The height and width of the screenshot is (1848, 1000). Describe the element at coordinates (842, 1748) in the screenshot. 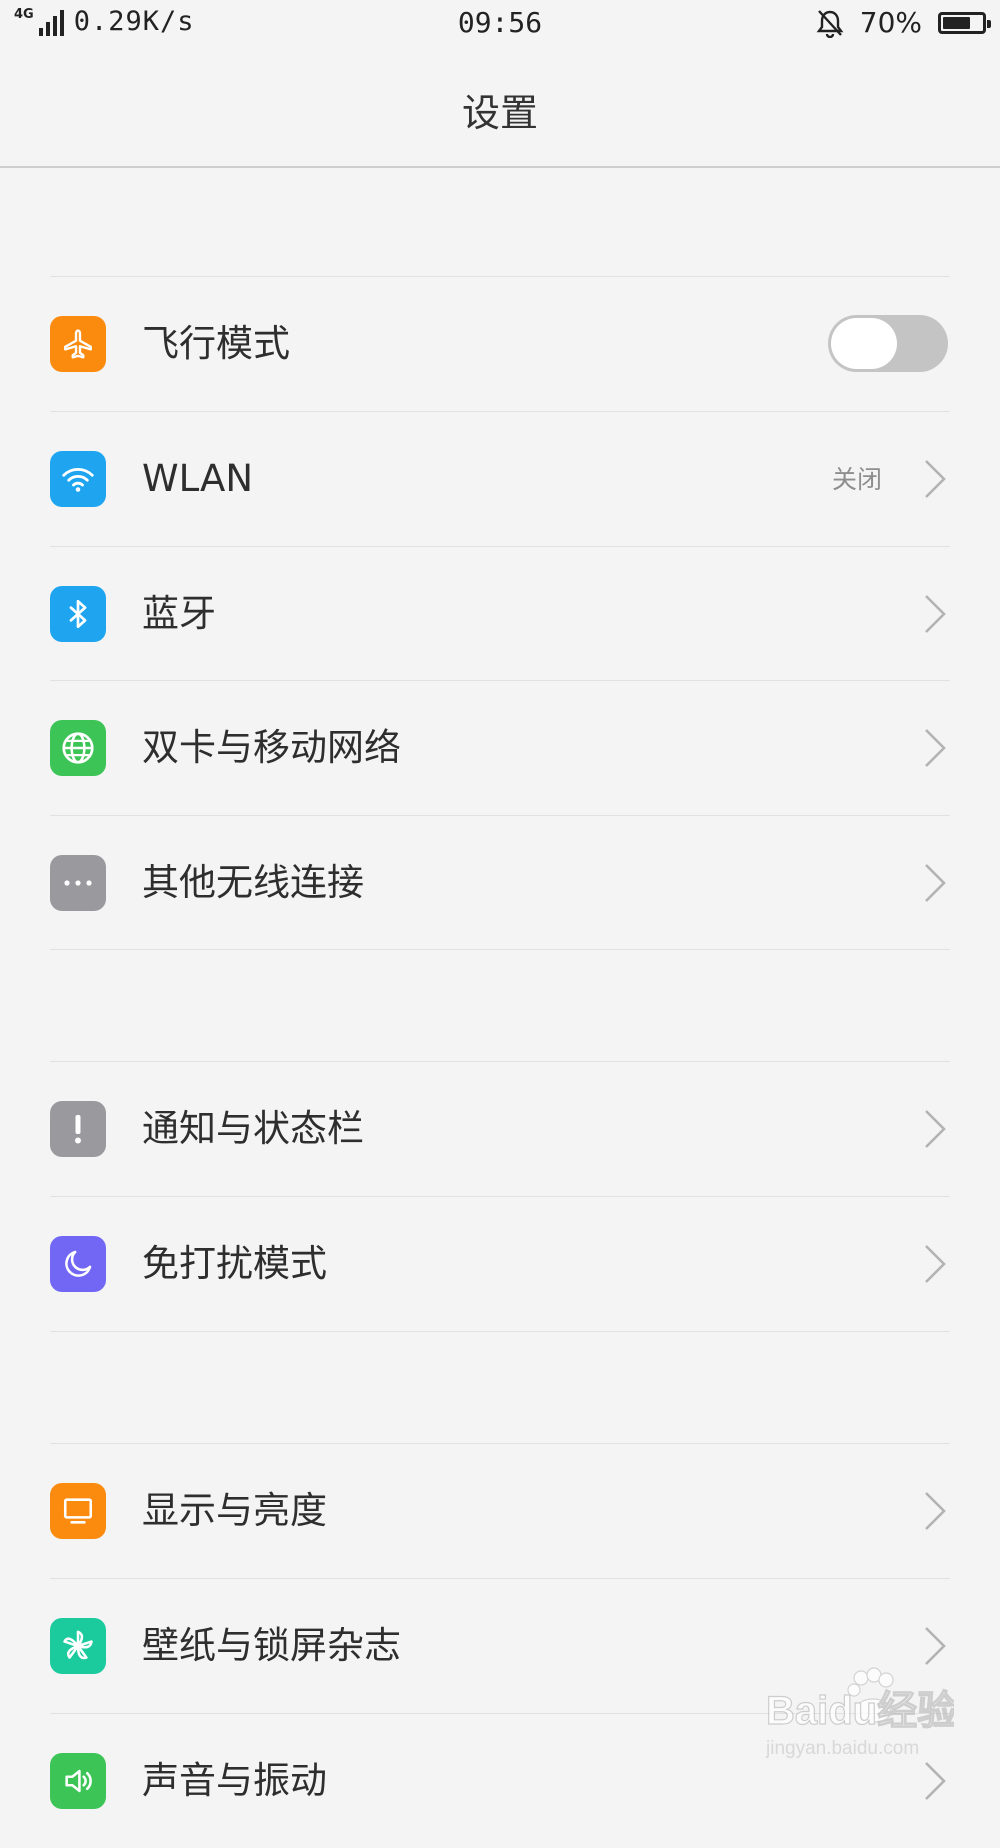

I see `svg-text: jingyan.baidu.com` at that location.